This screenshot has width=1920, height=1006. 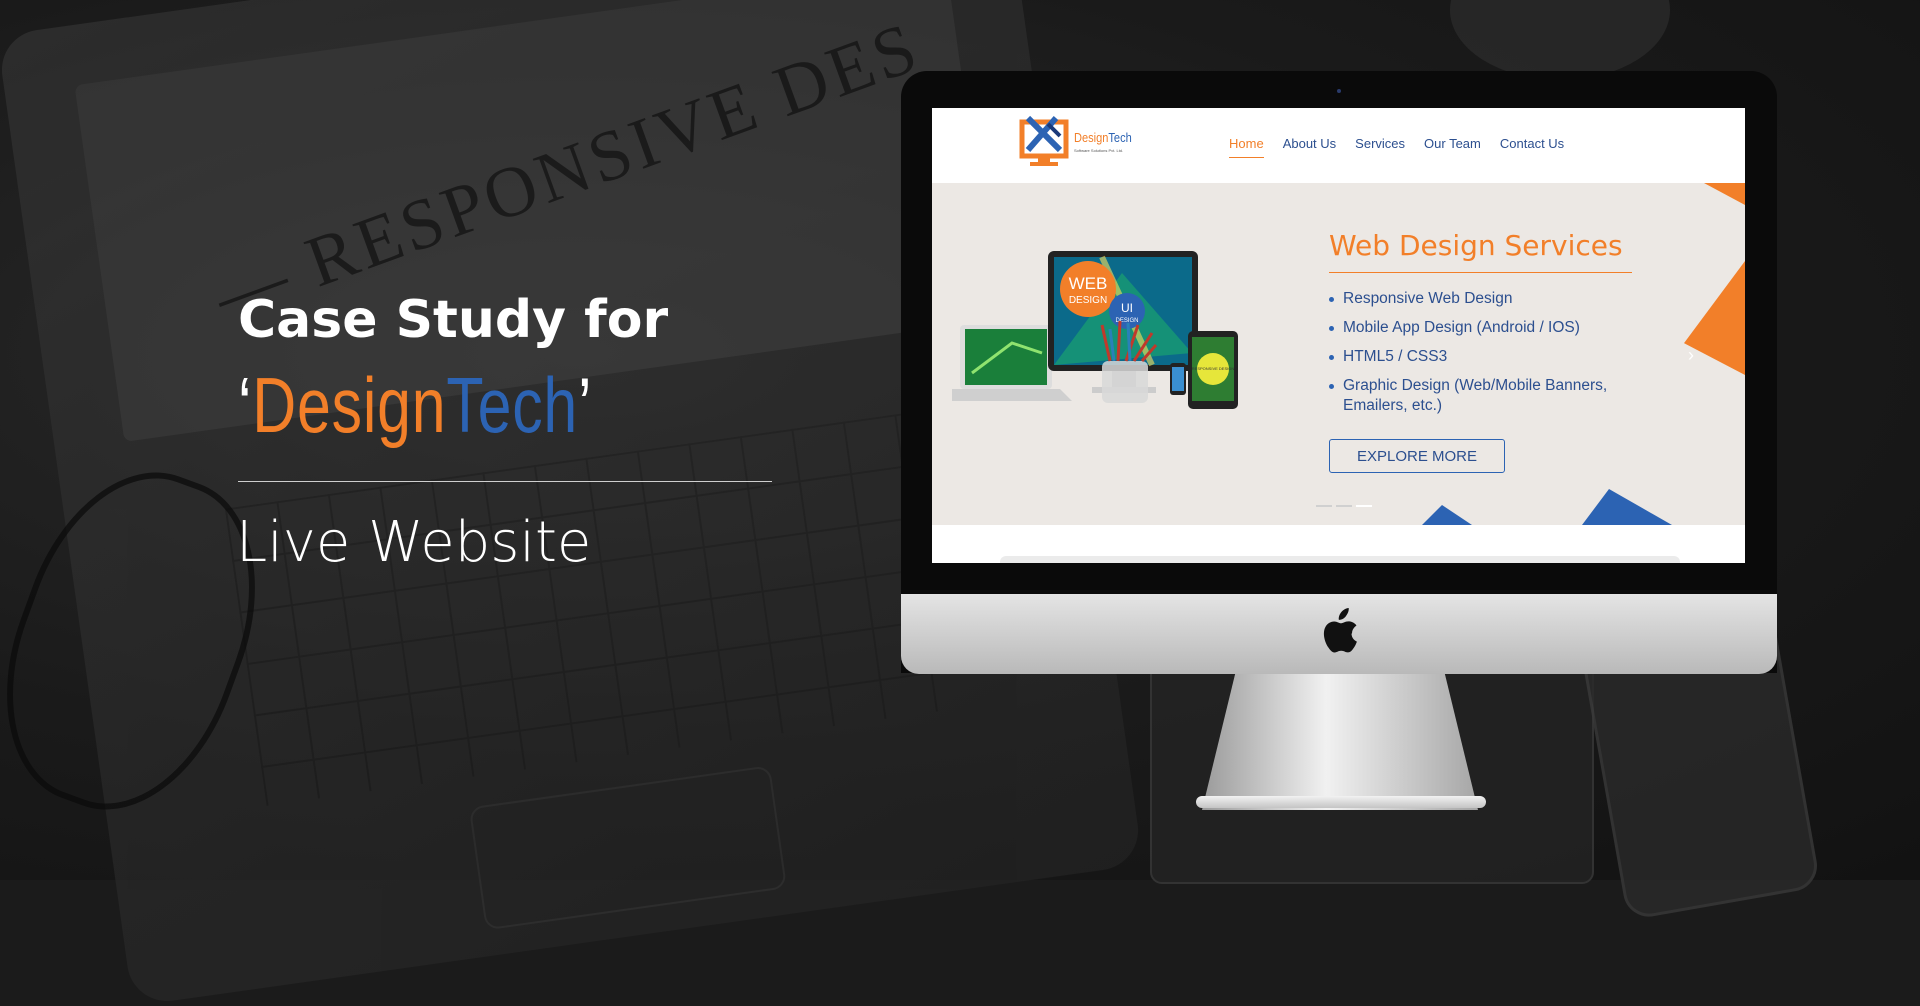 I want to click on logo-name-orange: Design, so click(x=1091, y=137).